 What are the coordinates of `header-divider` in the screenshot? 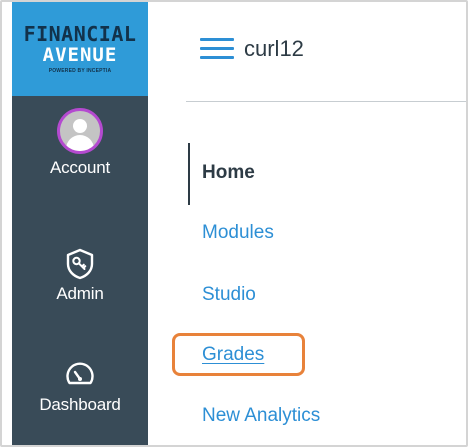 It's located at (326, 101).